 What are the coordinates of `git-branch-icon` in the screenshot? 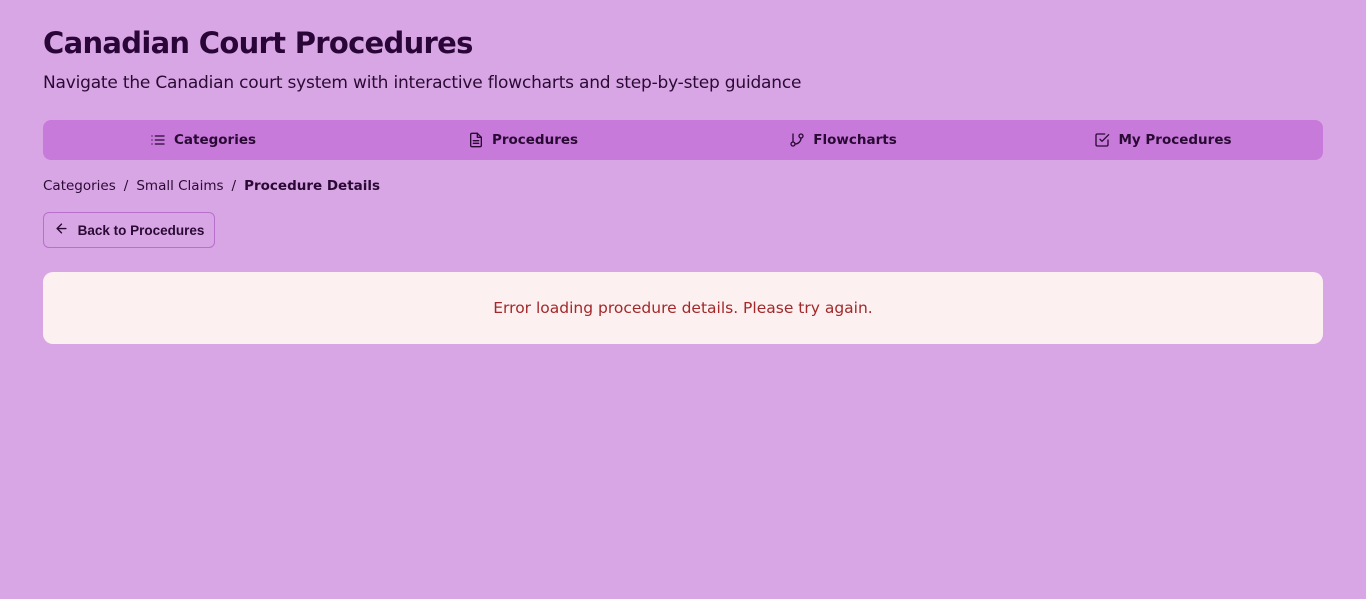 It's located at (797, 140).